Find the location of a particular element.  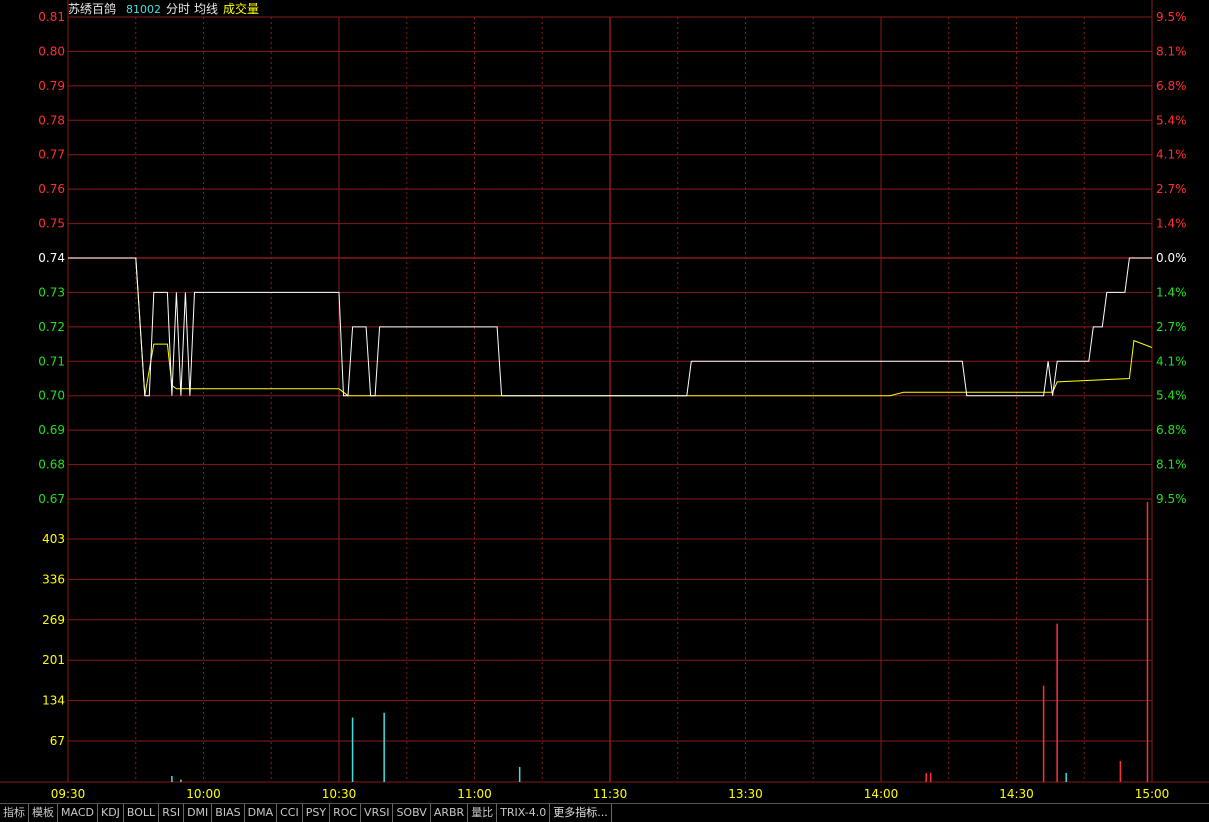

indicator-tab: VRSI is located at coordinates (377, 813).